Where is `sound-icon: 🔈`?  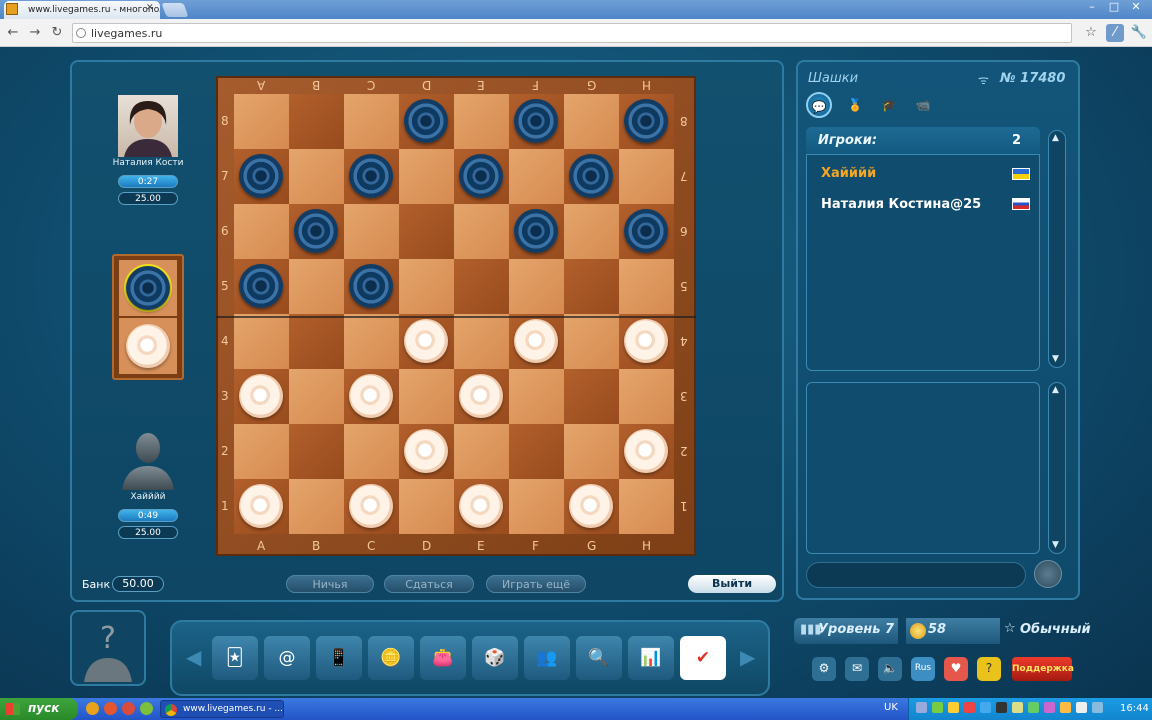
sound-icon: 🔈 is located at coordinates (890, 669).